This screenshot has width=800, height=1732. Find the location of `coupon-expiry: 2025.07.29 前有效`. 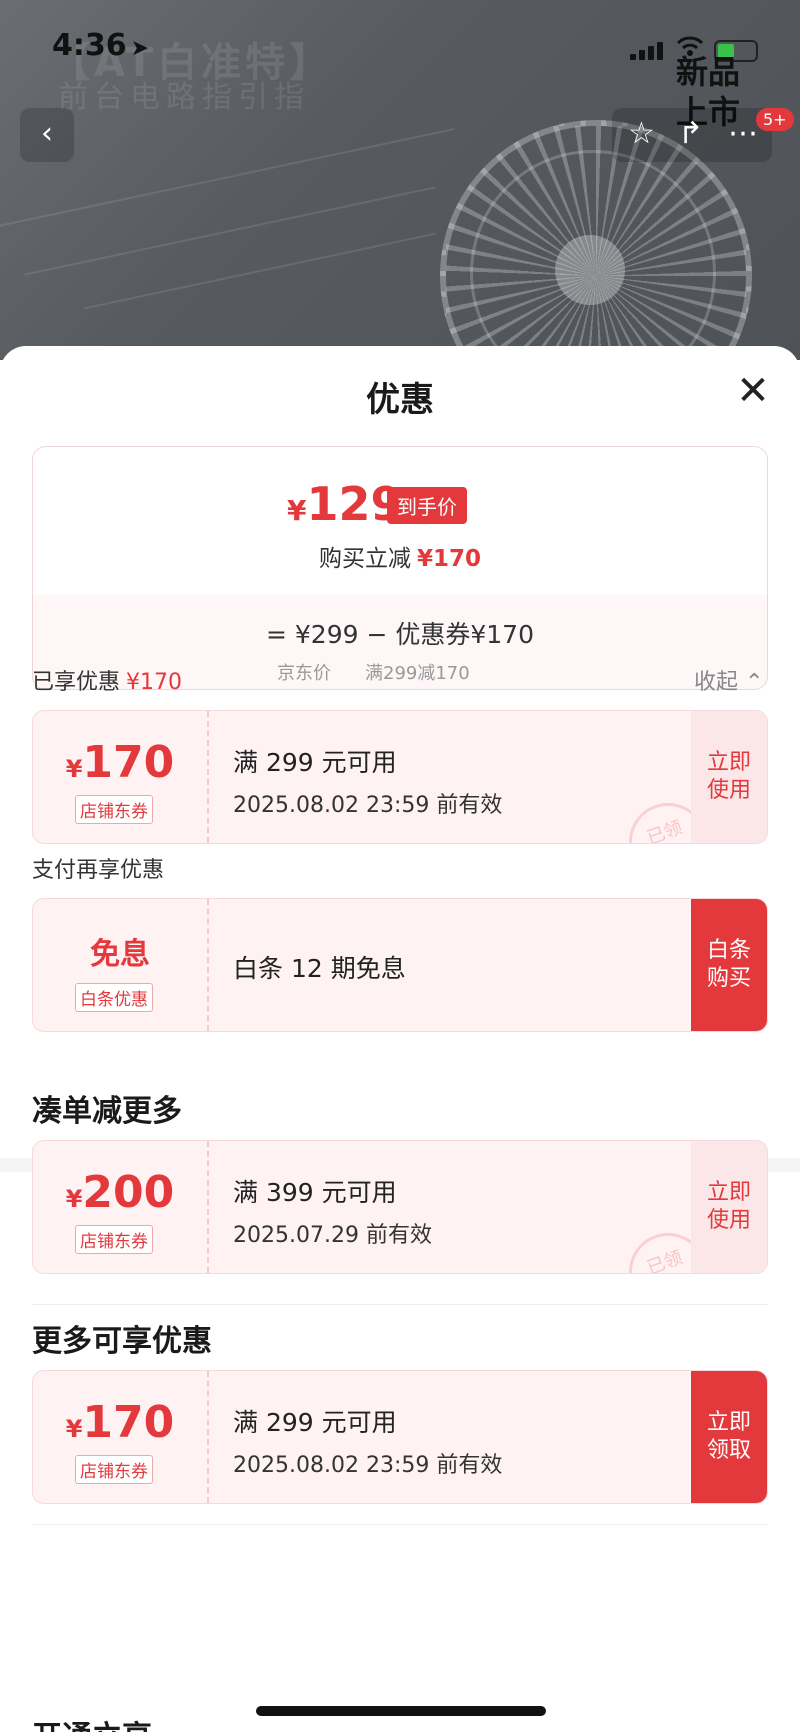

coupon-expiry: 2025.07.29 前有效 is located at coordinates (332, 1235).